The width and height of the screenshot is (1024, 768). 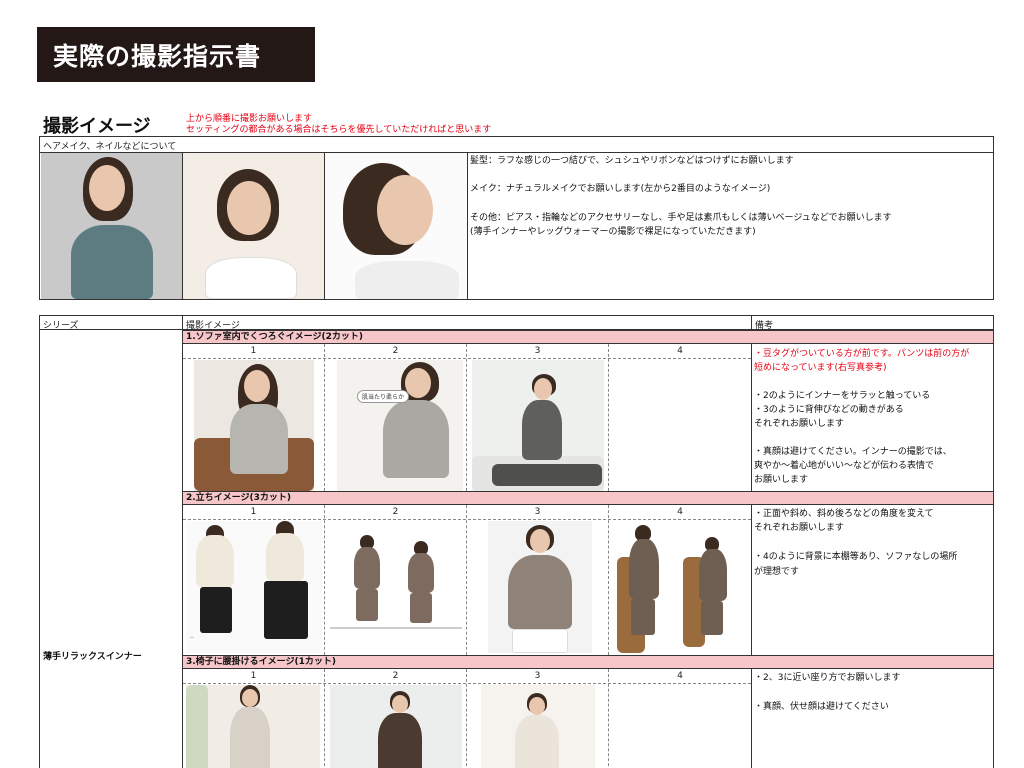 What do you see at coordinates (844, 466) in the screenshot?
I see `section-1-note-7: 爽やか〜着心地がいい〜などが伝わる表情で` at bounding box center [844, 466].